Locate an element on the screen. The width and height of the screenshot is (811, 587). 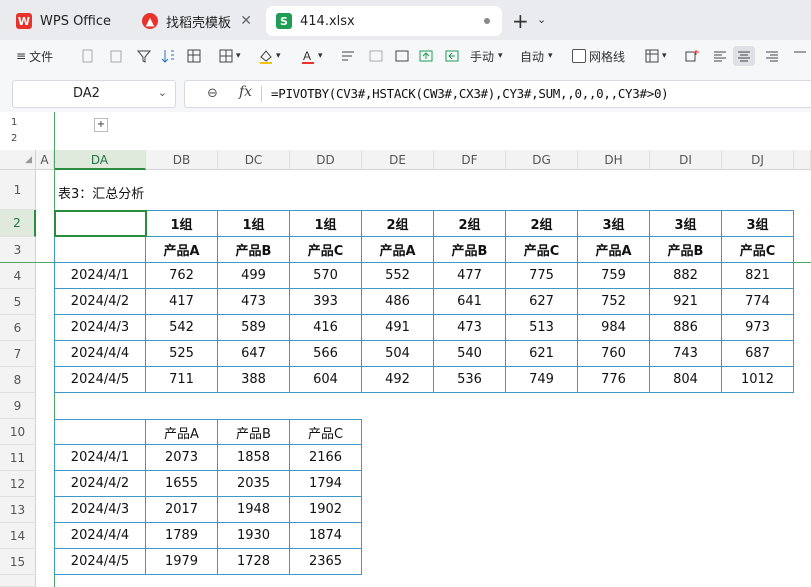
value-cell: 536 is located at coordinates (470, 380).